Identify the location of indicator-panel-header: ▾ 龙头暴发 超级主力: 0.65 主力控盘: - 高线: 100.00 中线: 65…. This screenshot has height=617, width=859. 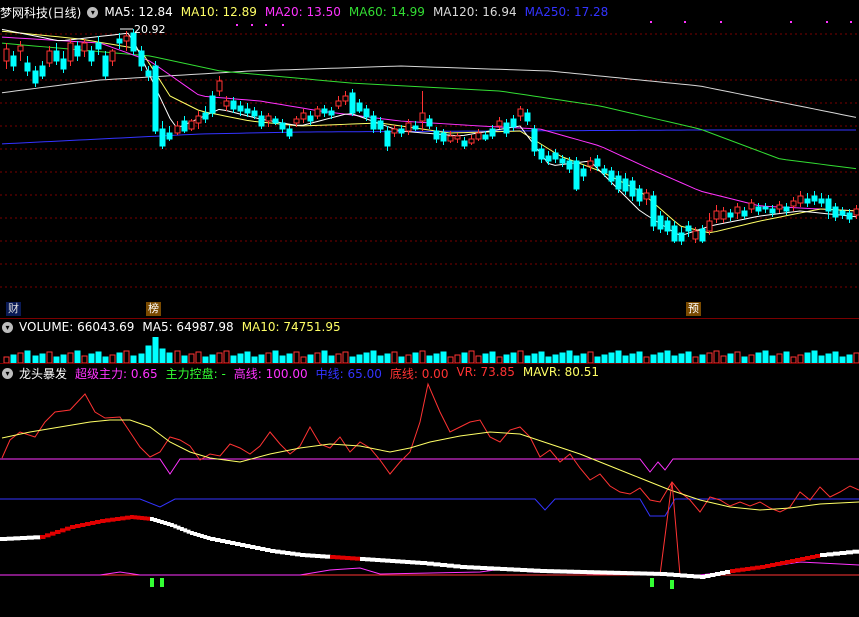
(429, 373).